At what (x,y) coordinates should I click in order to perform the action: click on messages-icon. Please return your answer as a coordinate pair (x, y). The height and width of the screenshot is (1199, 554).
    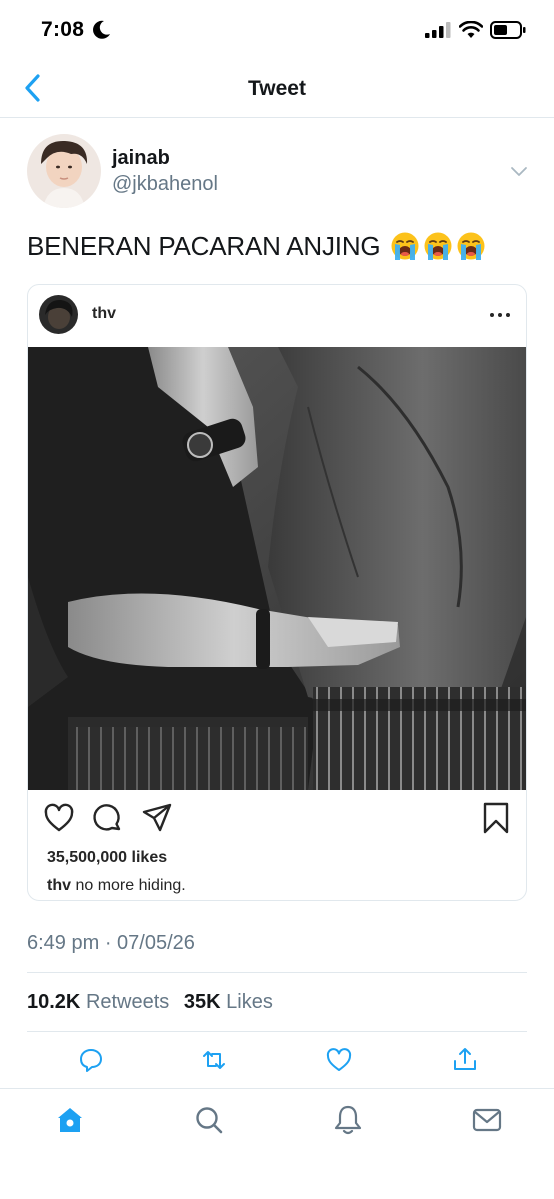
    Looking at the image, I should click on (487, 1120).